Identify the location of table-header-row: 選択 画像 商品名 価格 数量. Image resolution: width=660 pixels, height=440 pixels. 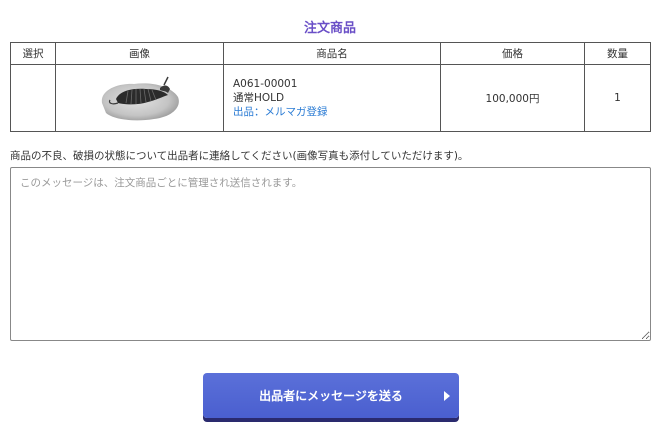
(330, 53).